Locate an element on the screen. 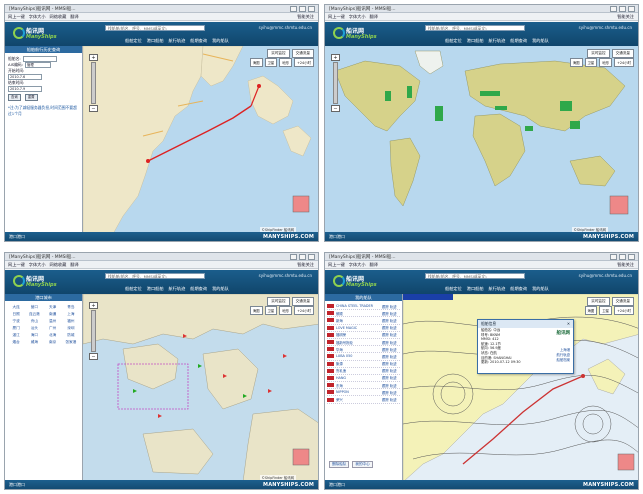 This screenshot has width=643, height=494. fleet-item: 鲁乳渔 跟踪 轨迹 is located at coordinates (363, 371).